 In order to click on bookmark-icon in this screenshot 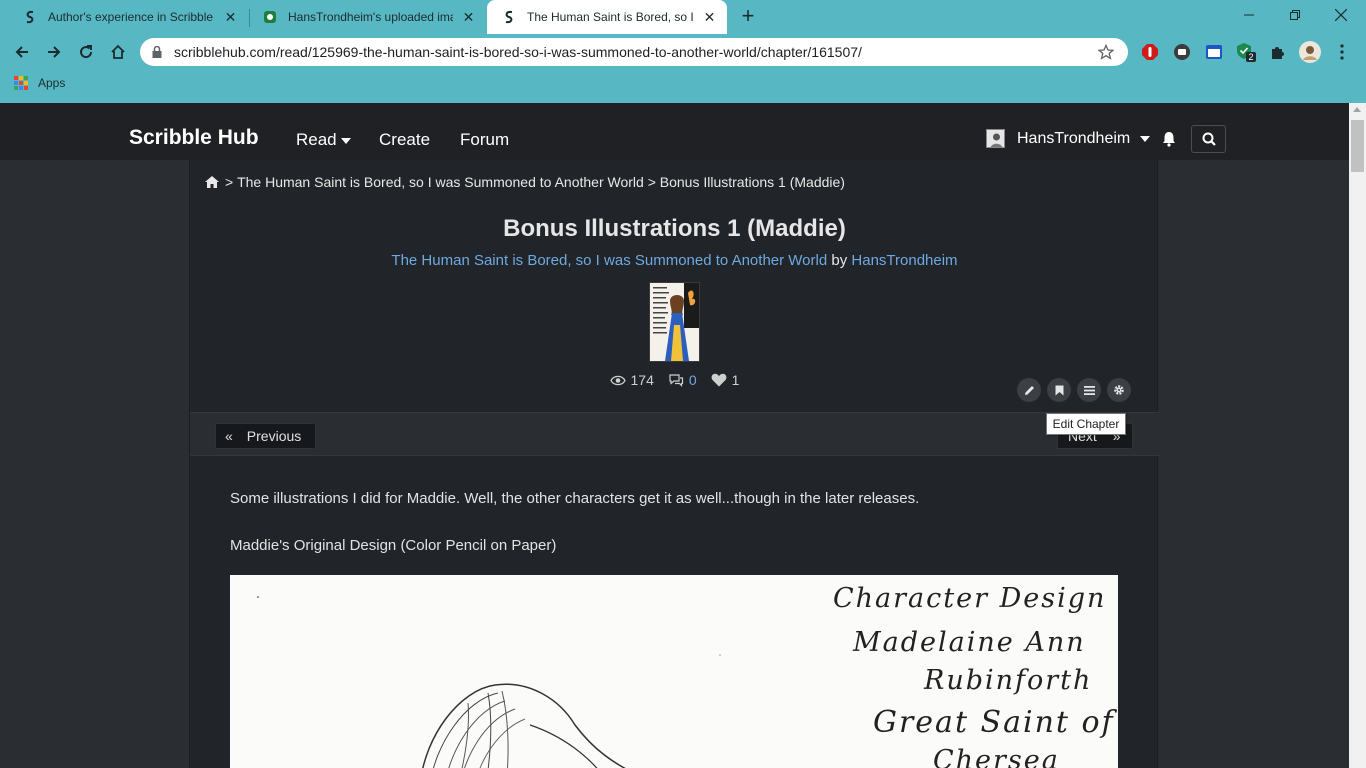, I will do `click(1059, 390)`.